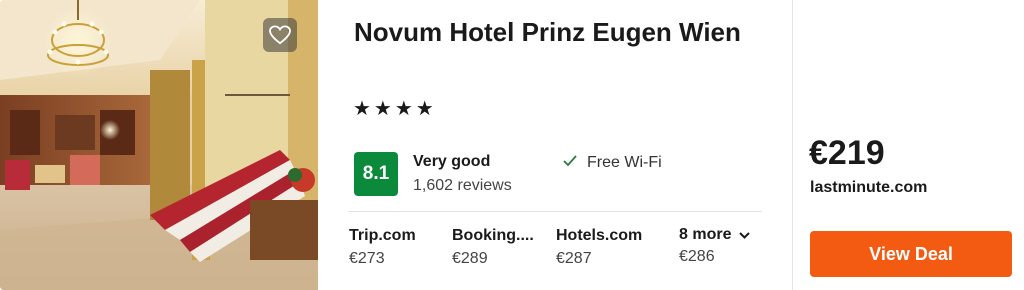 The height and width of the screenshot is (290, 1024). What do you see at coordinates (715, 246) in the screenshot?
I see `more-deals-button: 8 more €286` at bounding box center [715, 246].